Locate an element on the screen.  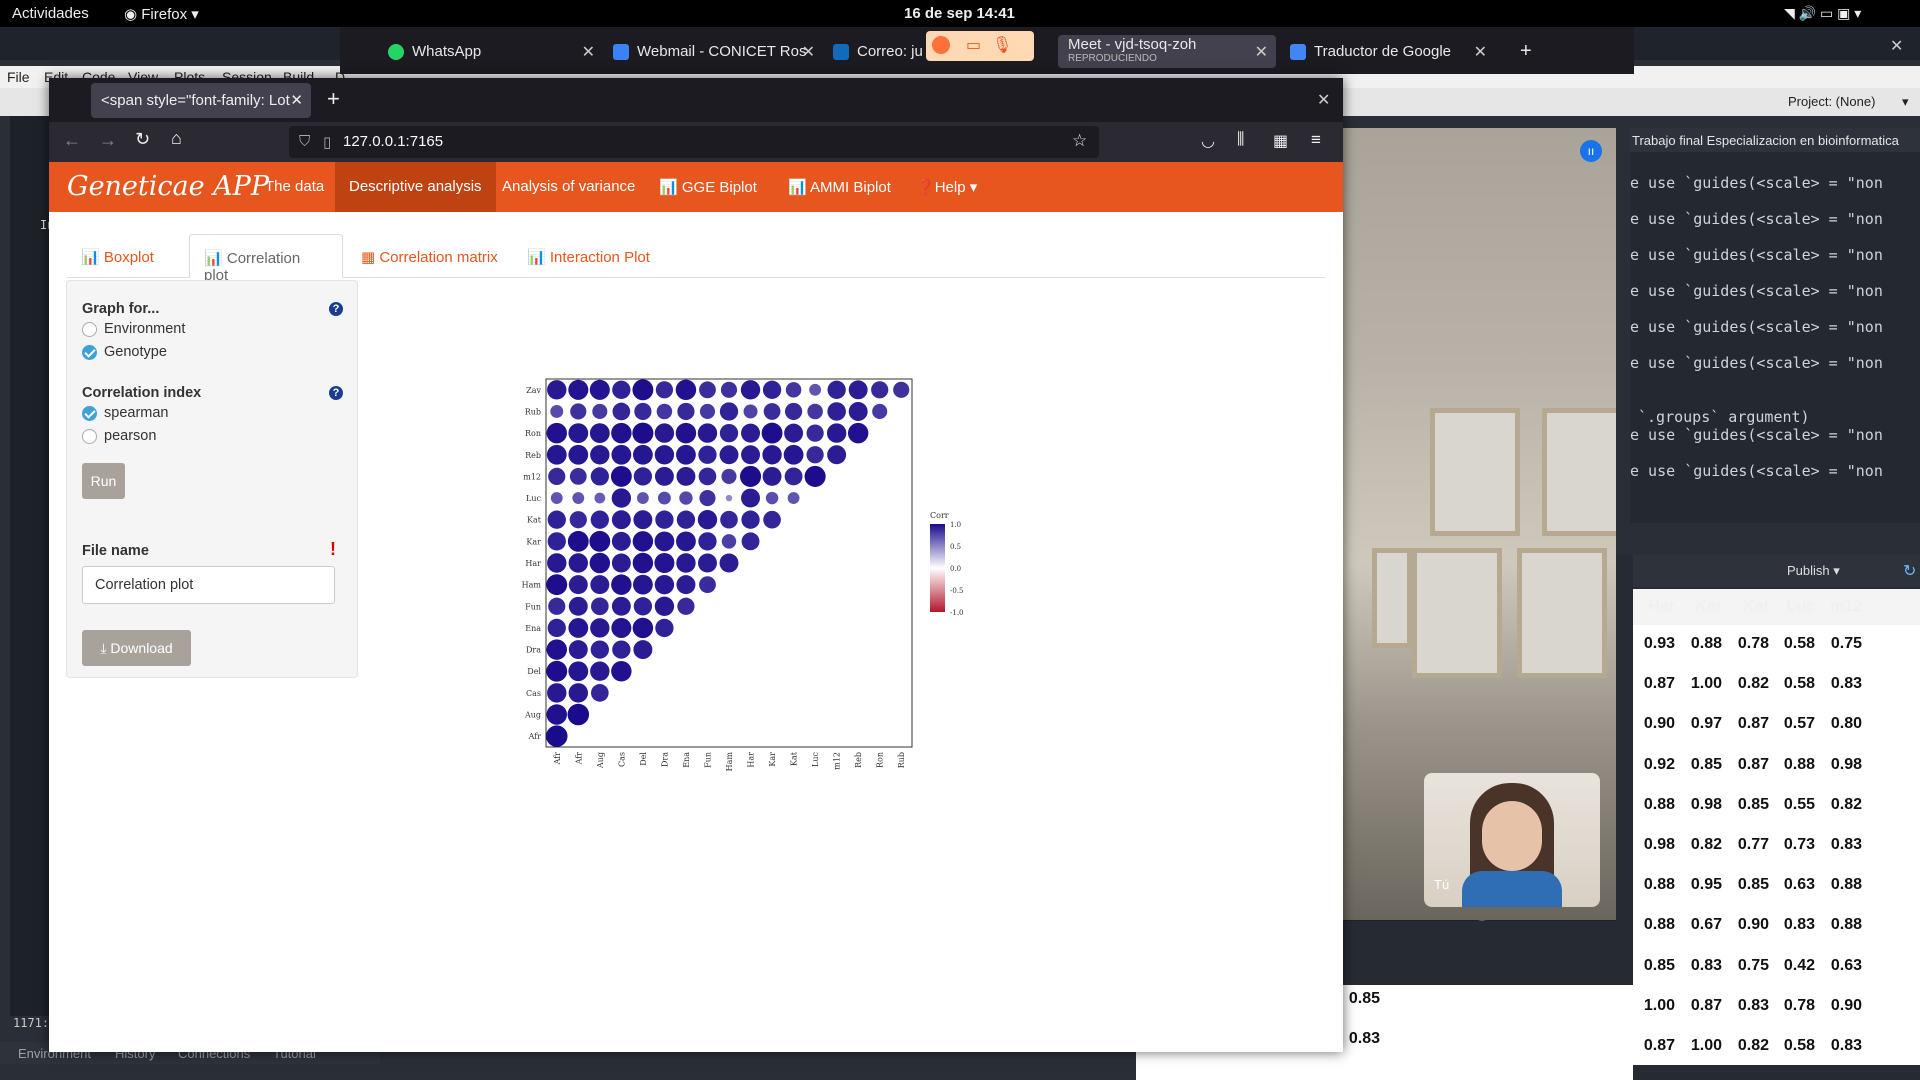
close-window-icon: ✕ is located at coordinates (1323, 100).